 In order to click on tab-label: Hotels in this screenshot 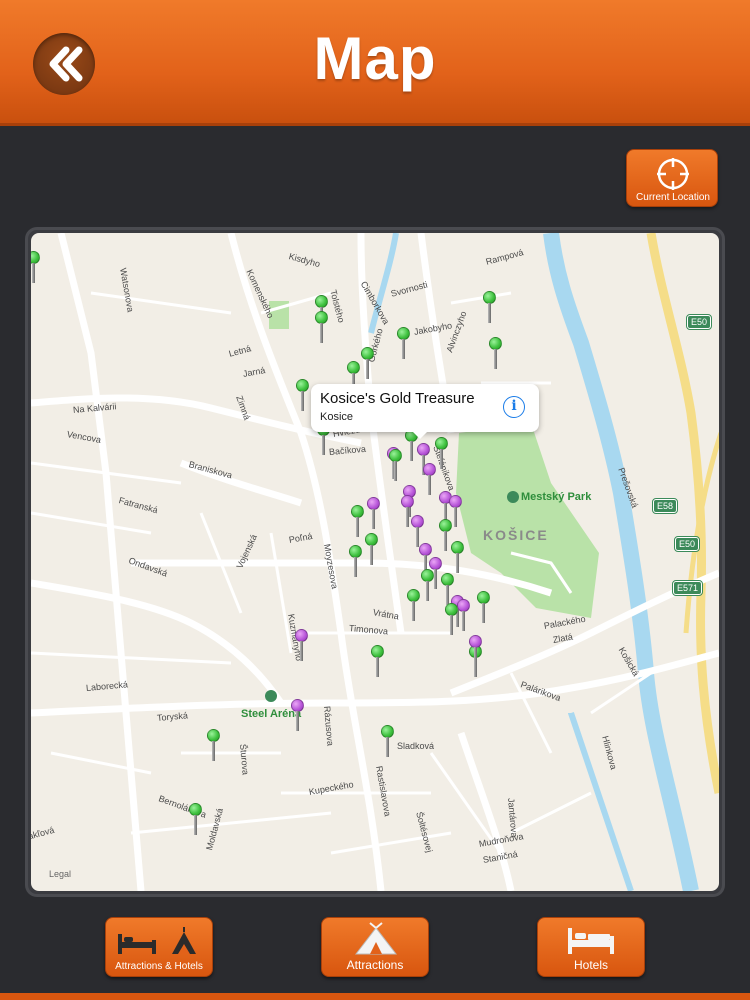, I will do `click(590, 965)`.